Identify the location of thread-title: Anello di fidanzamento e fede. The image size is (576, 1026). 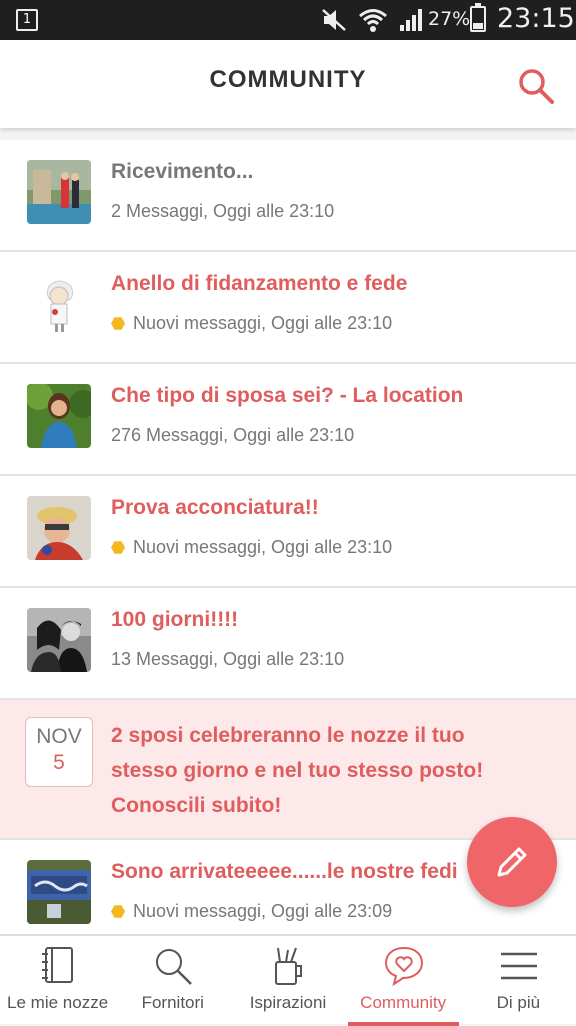
(259, 283).